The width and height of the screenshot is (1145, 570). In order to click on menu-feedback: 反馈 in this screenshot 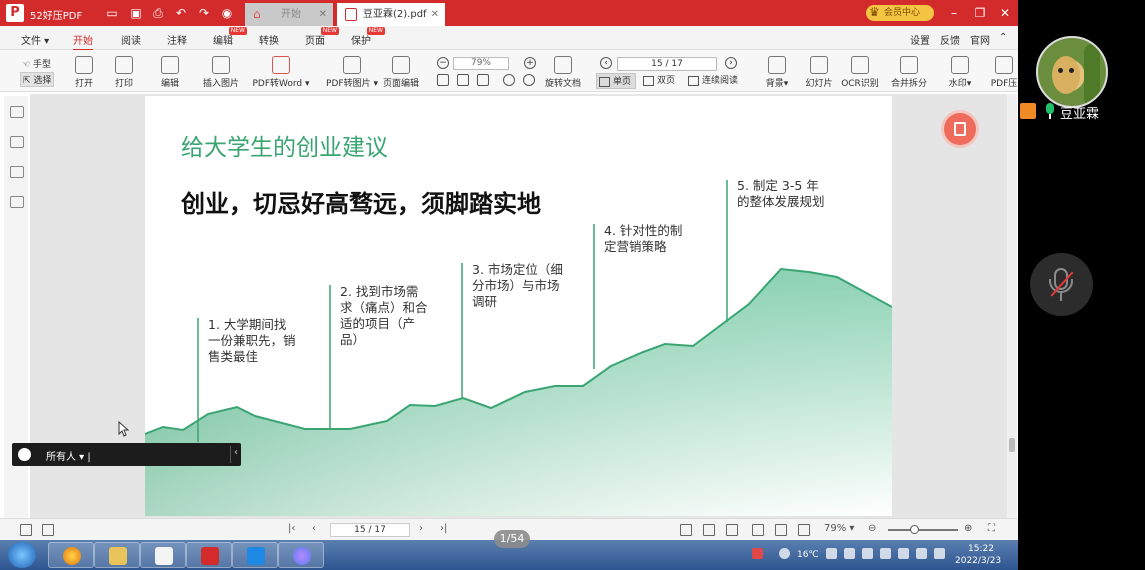, I will do `click(950, 39)`.